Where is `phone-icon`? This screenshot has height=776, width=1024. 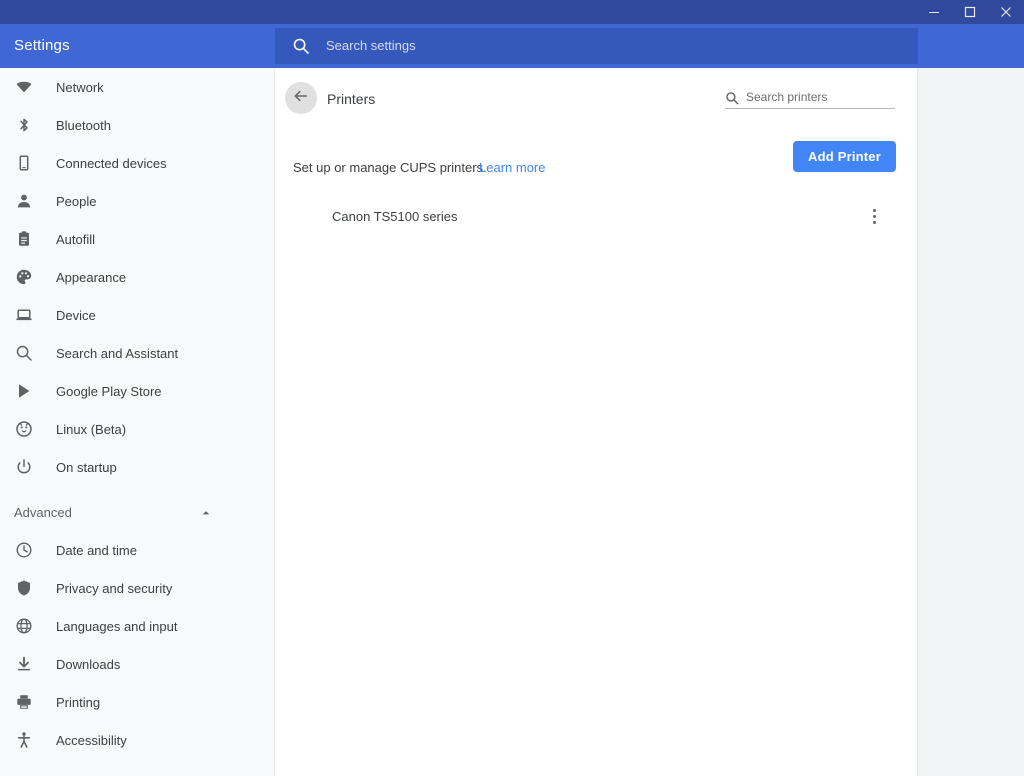 phone-icon is located at coordinates (24, 163).